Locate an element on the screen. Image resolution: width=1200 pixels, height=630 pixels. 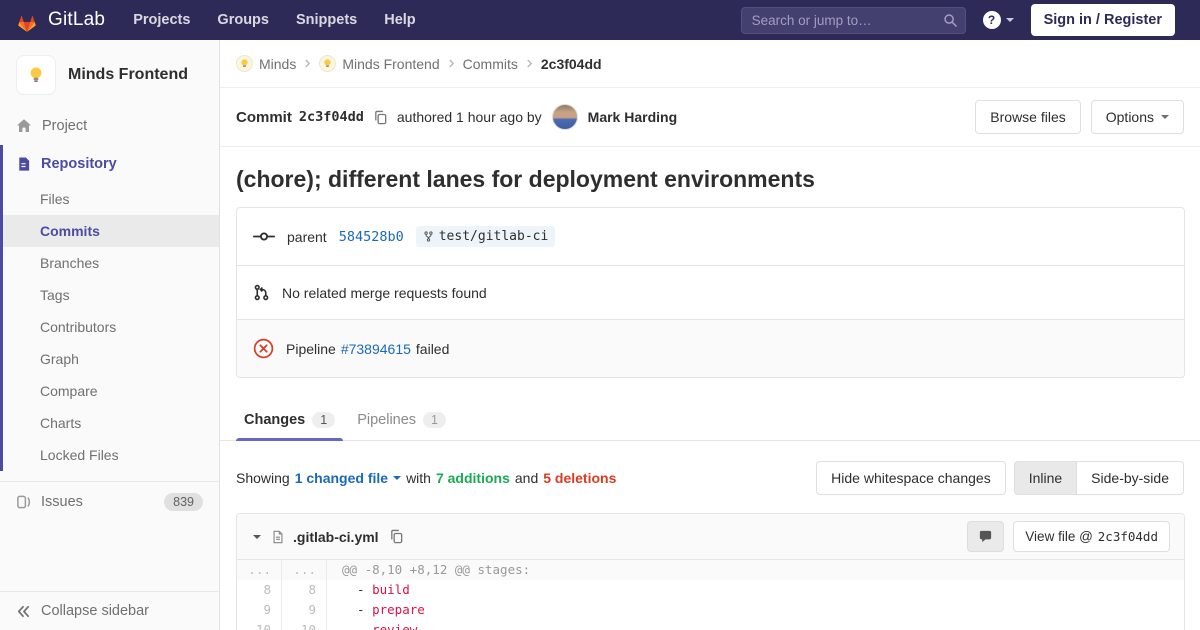
lightbulb-icon is located at coordinates (327, 63).